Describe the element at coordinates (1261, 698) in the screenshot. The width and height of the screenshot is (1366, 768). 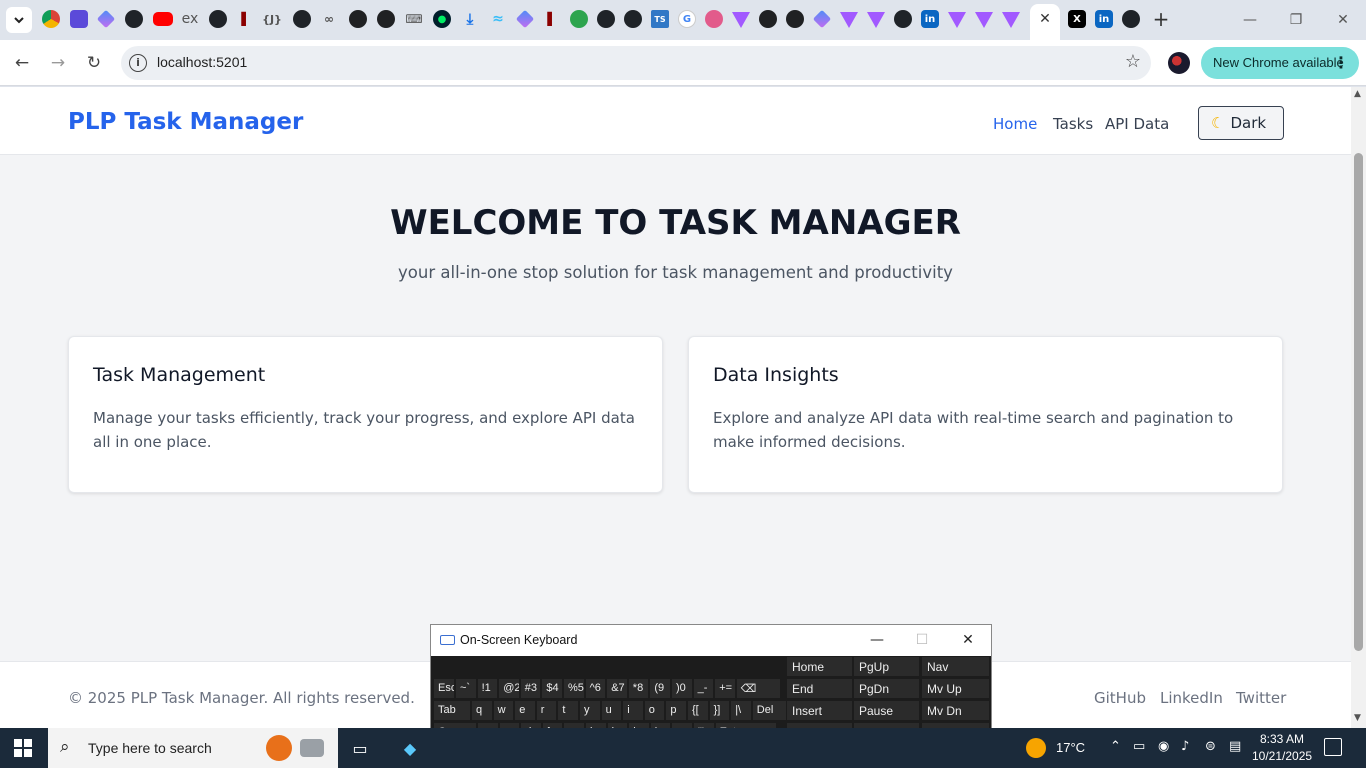
I see `footer-link-twitter: Twitter` at that location.